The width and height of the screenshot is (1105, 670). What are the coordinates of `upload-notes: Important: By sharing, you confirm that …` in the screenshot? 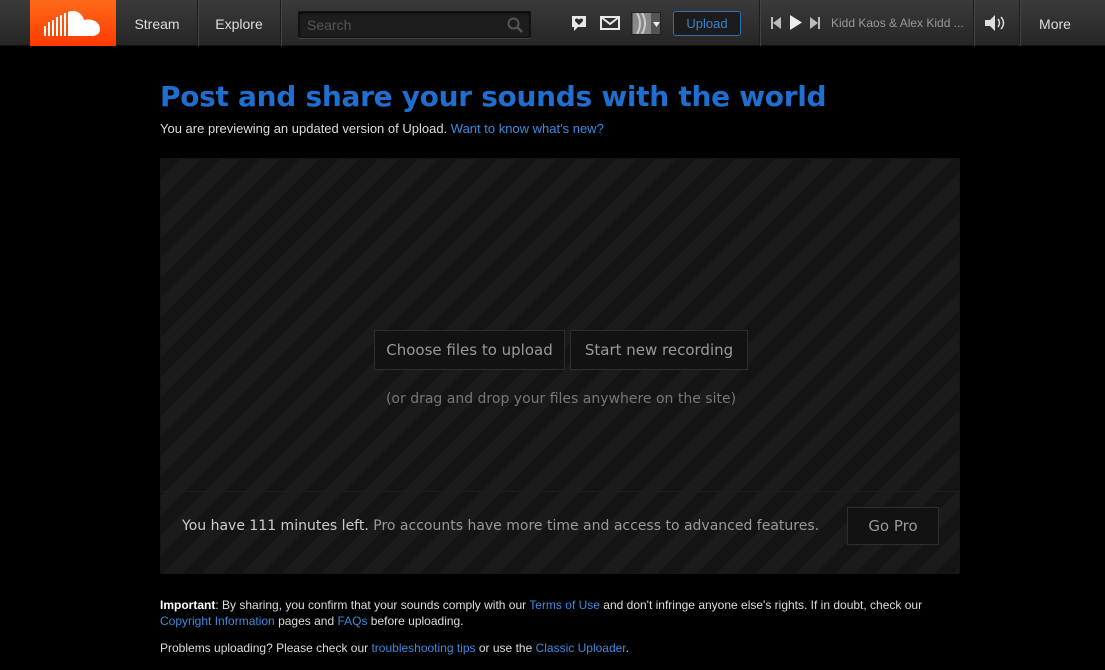 It's located at (560, 626).